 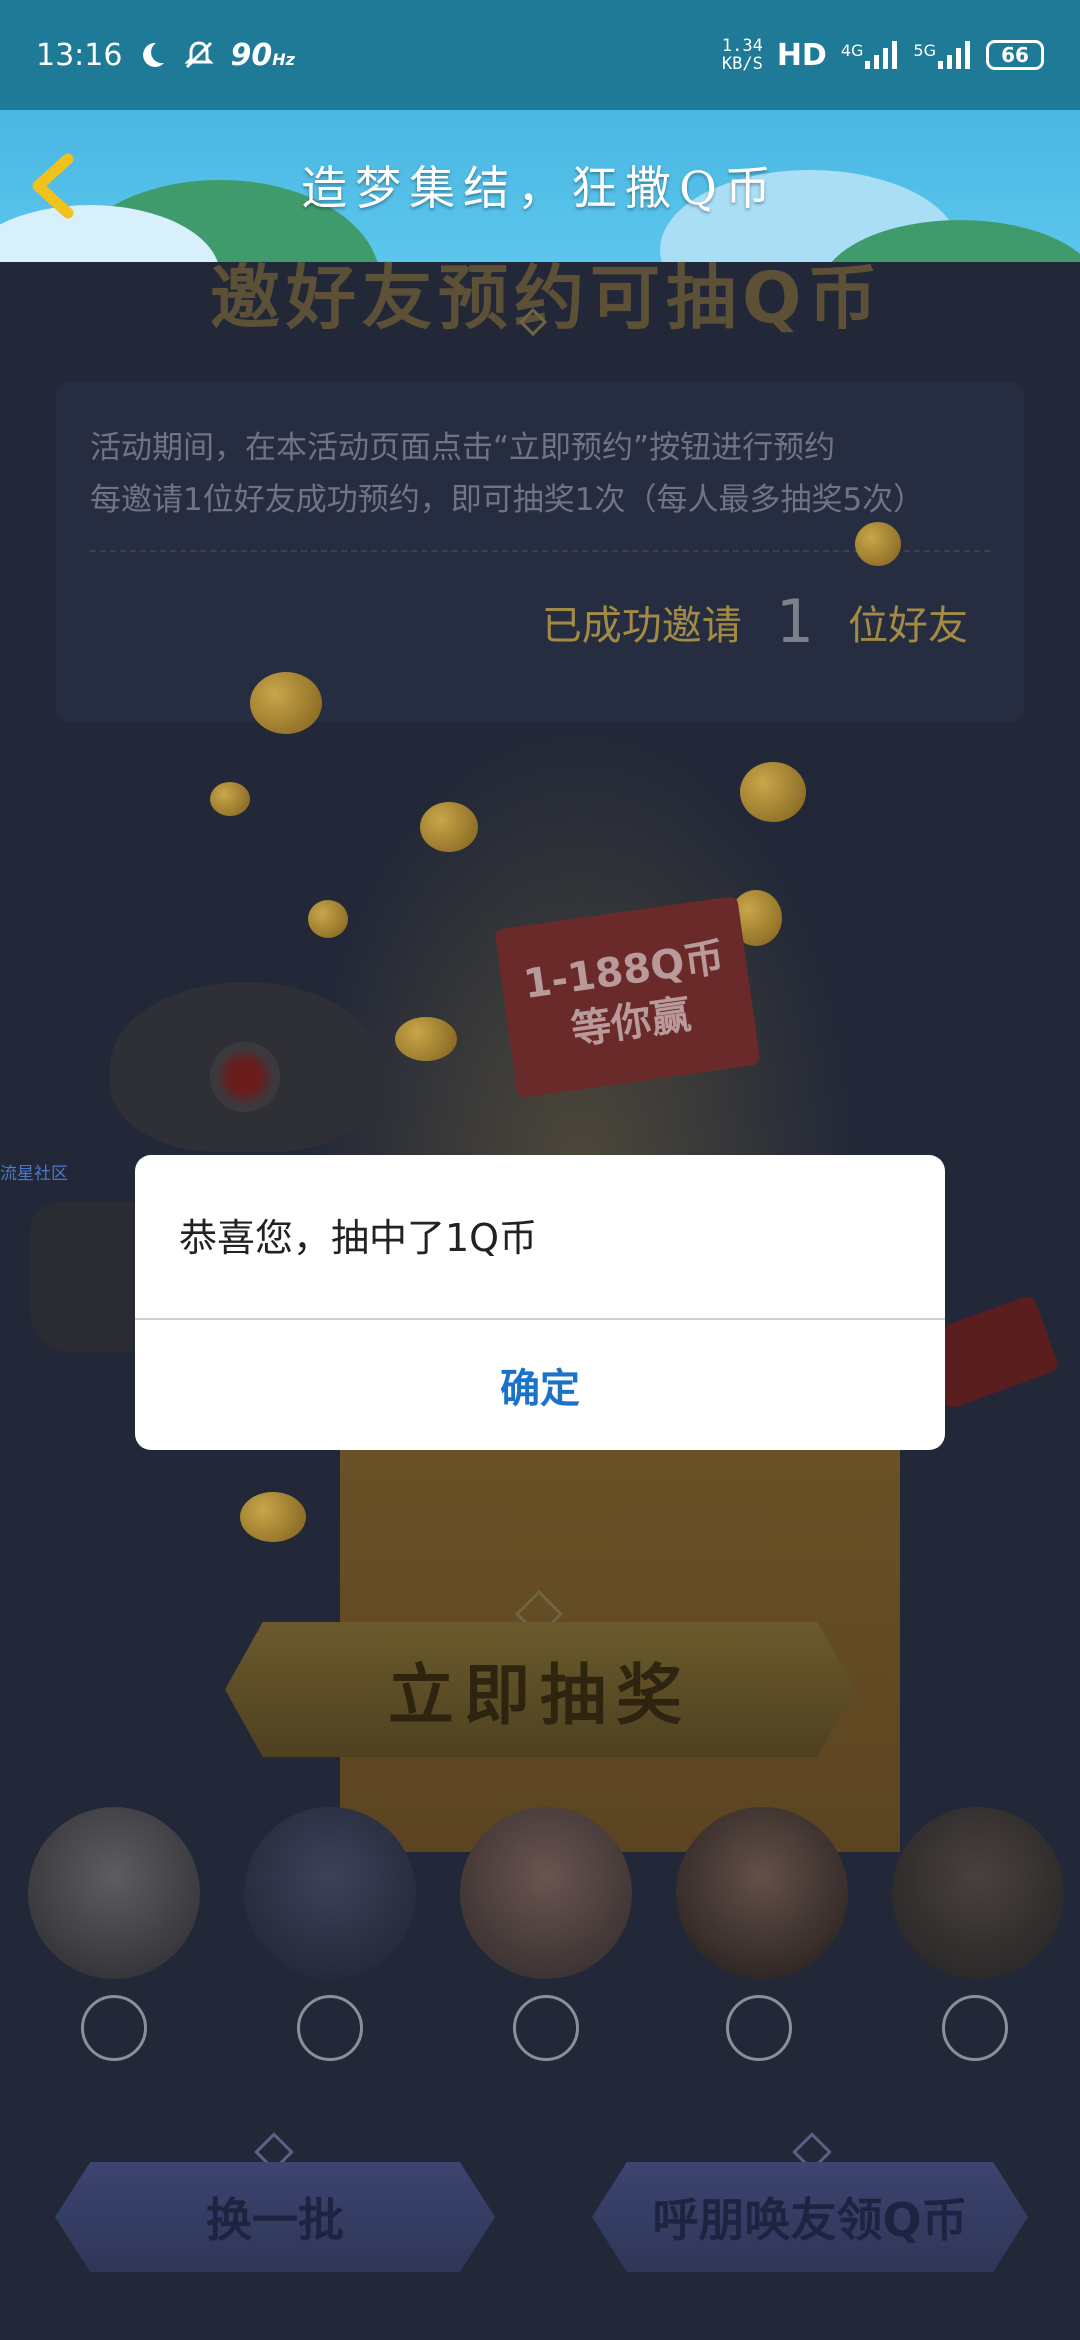 What do you see at coordinates (199, 55) in the screenshot?
I see `silent-bell-icon` at bounding box center [199, 55].